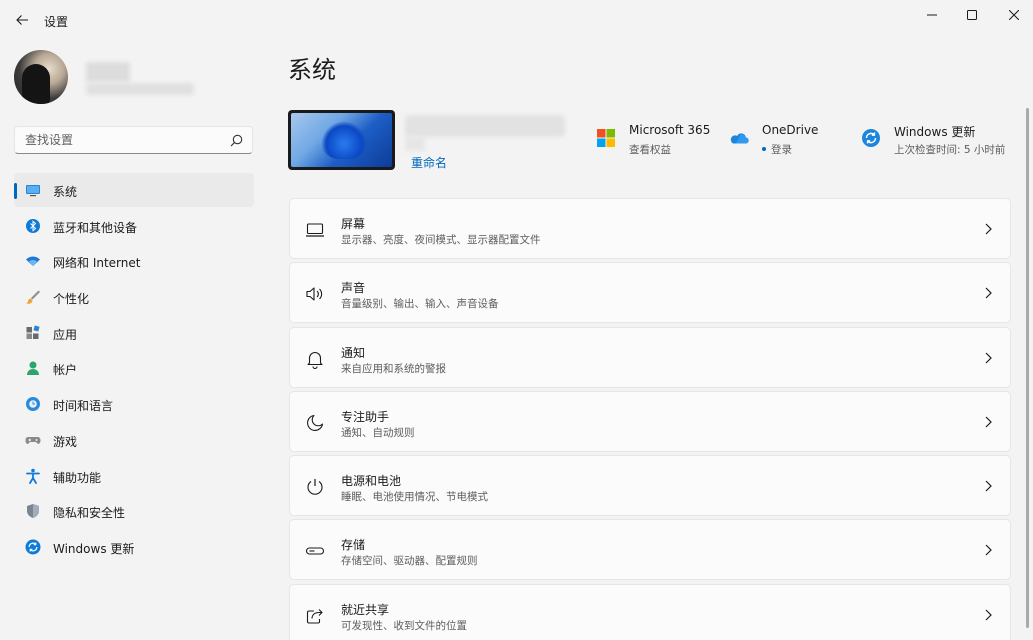  I want to click on quick-link-subtitle: 登录, so click(777, 149).